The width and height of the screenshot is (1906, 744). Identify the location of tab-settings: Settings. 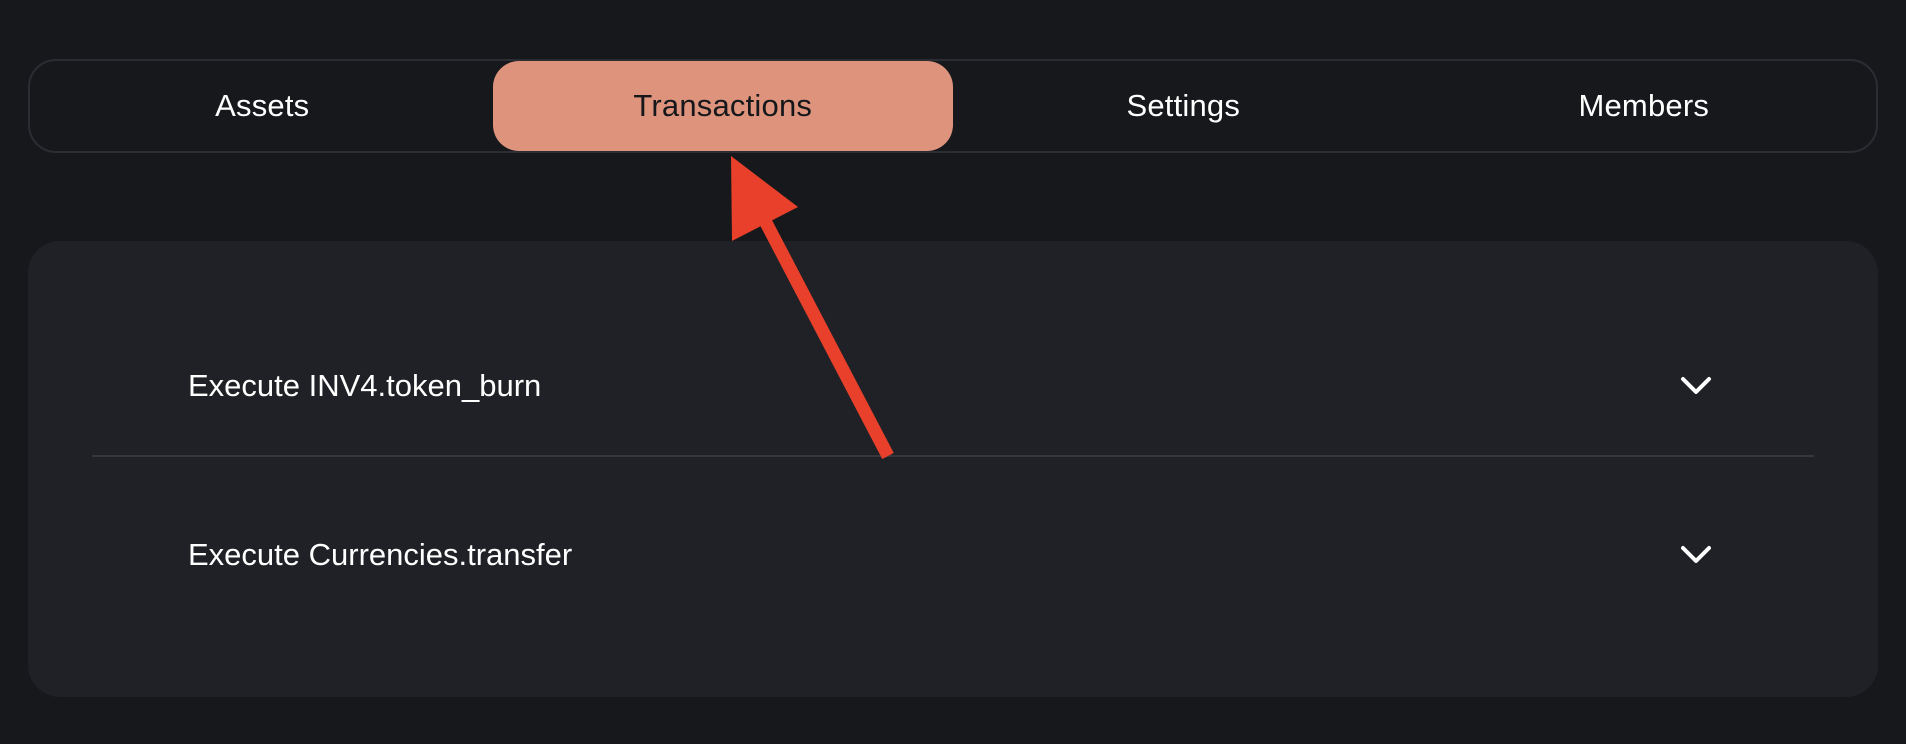
(1183, 106).